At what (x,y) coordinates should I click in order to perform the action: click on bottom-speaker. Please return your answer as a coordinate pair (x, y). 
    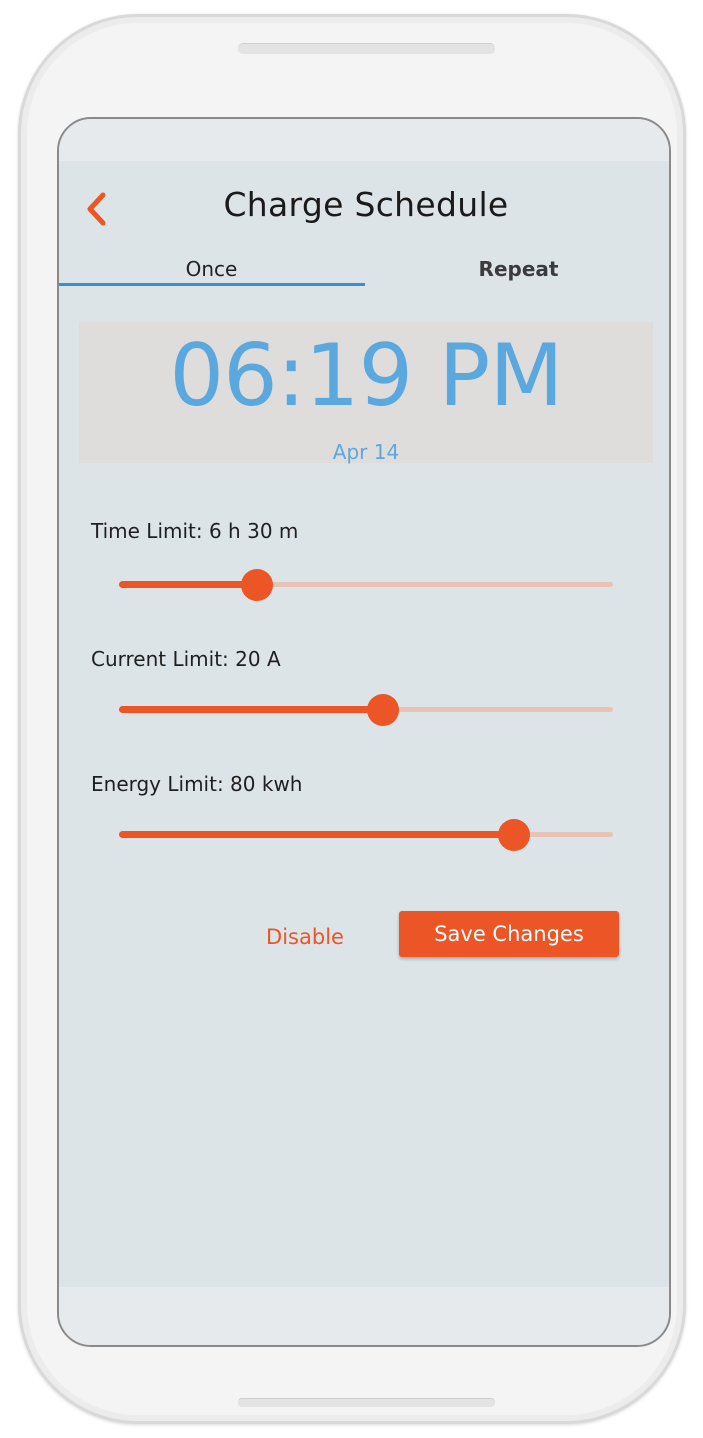
    Looking at the image, I should click on (366, 1402).